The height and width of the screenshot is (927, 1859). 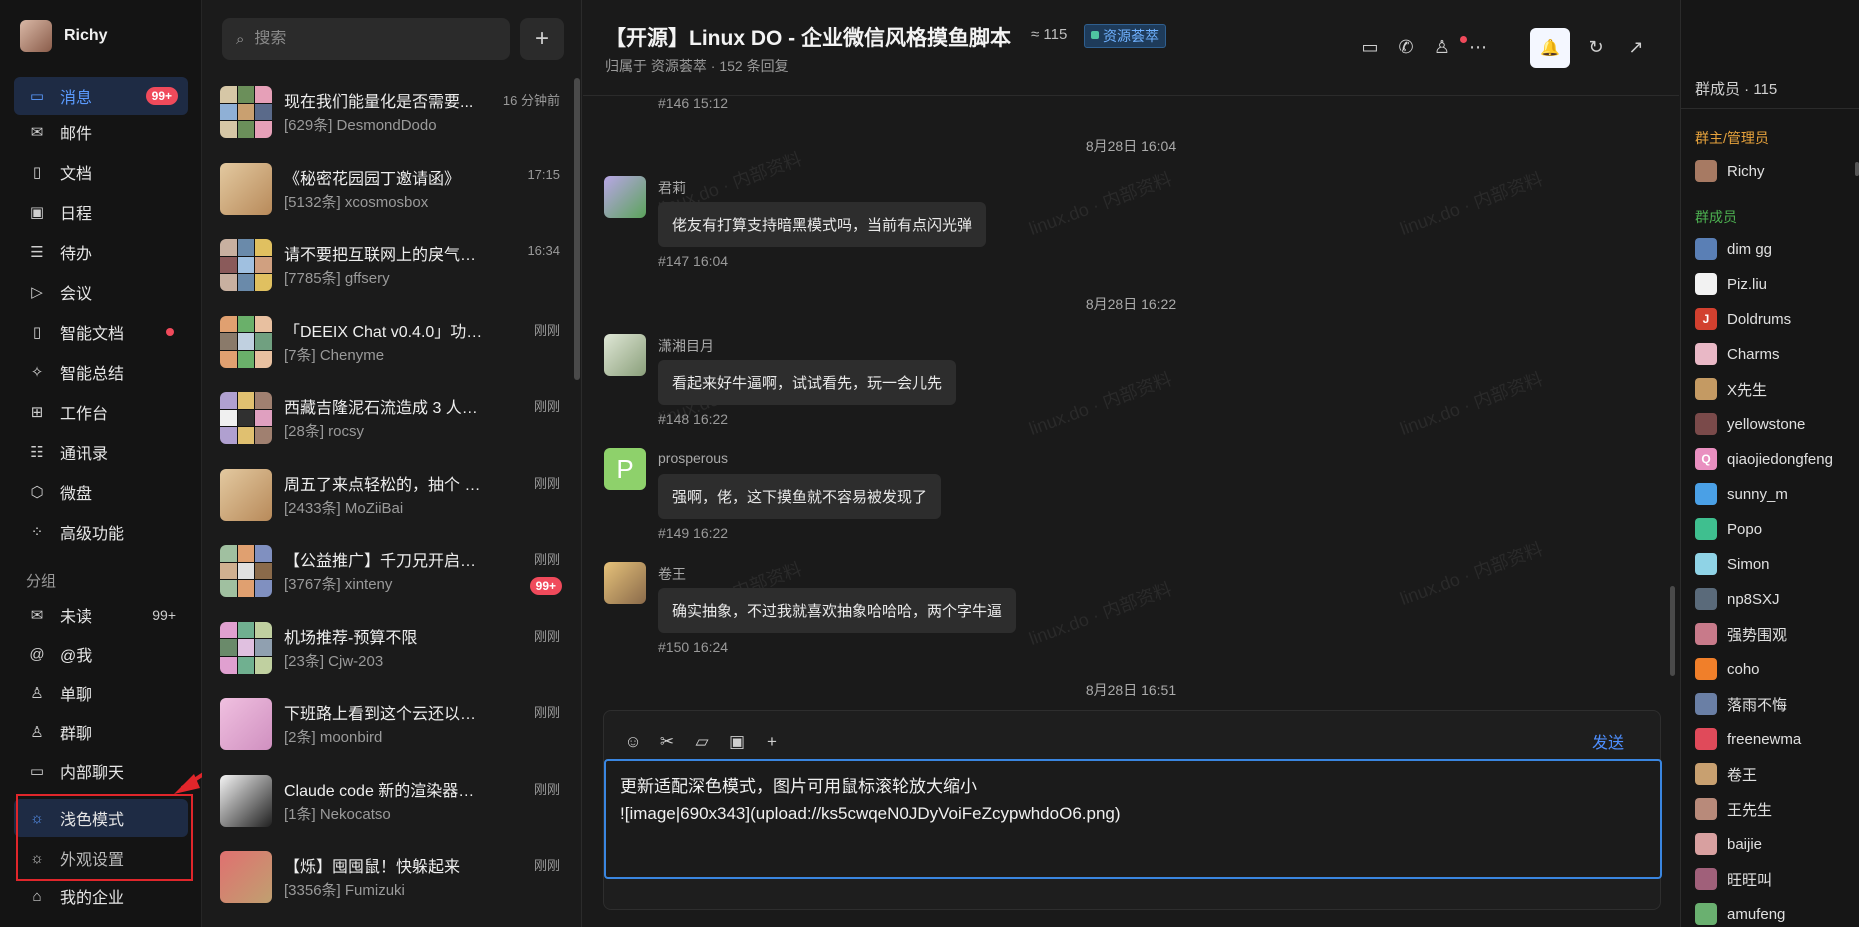 I want to click on search-input, so click(x=364, y=39).